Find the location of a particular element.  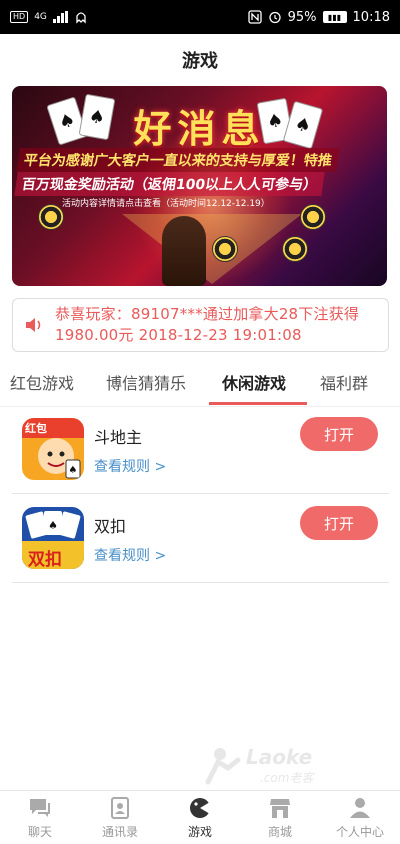

doudizhu-game-icon: ♠ 红包 is located at coordinates (53, 449).